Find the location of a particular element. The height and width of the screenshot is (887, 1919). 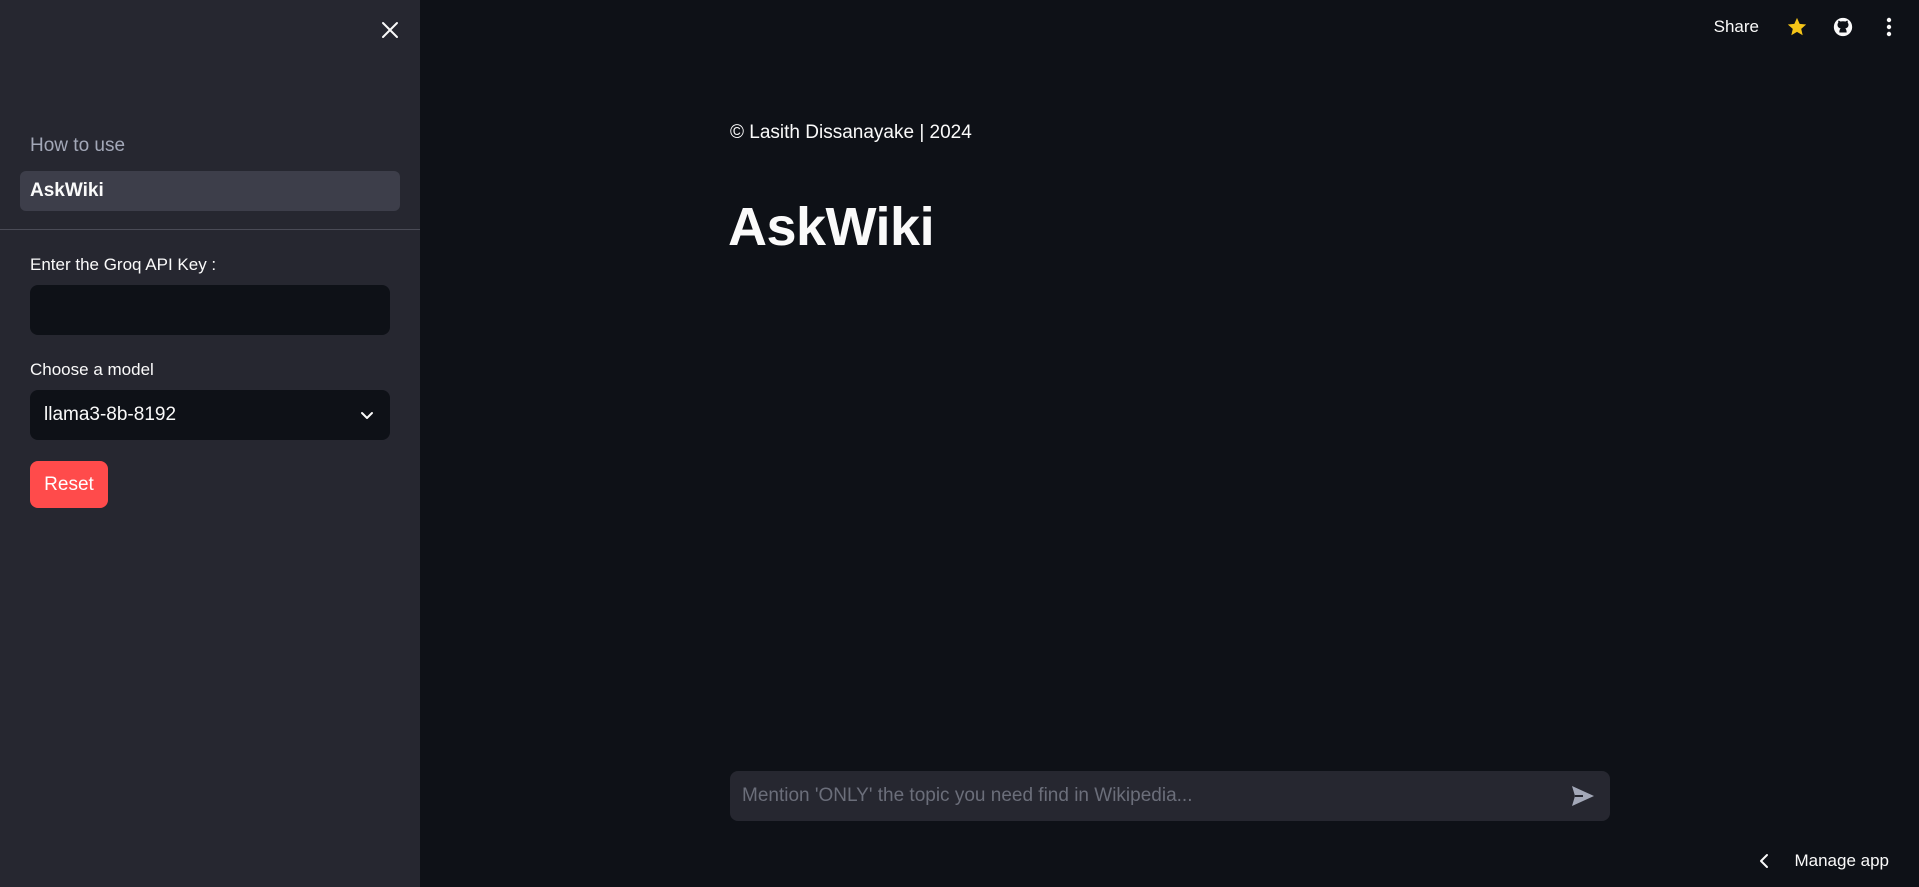

send-button is located at coordinates (1583, 796).